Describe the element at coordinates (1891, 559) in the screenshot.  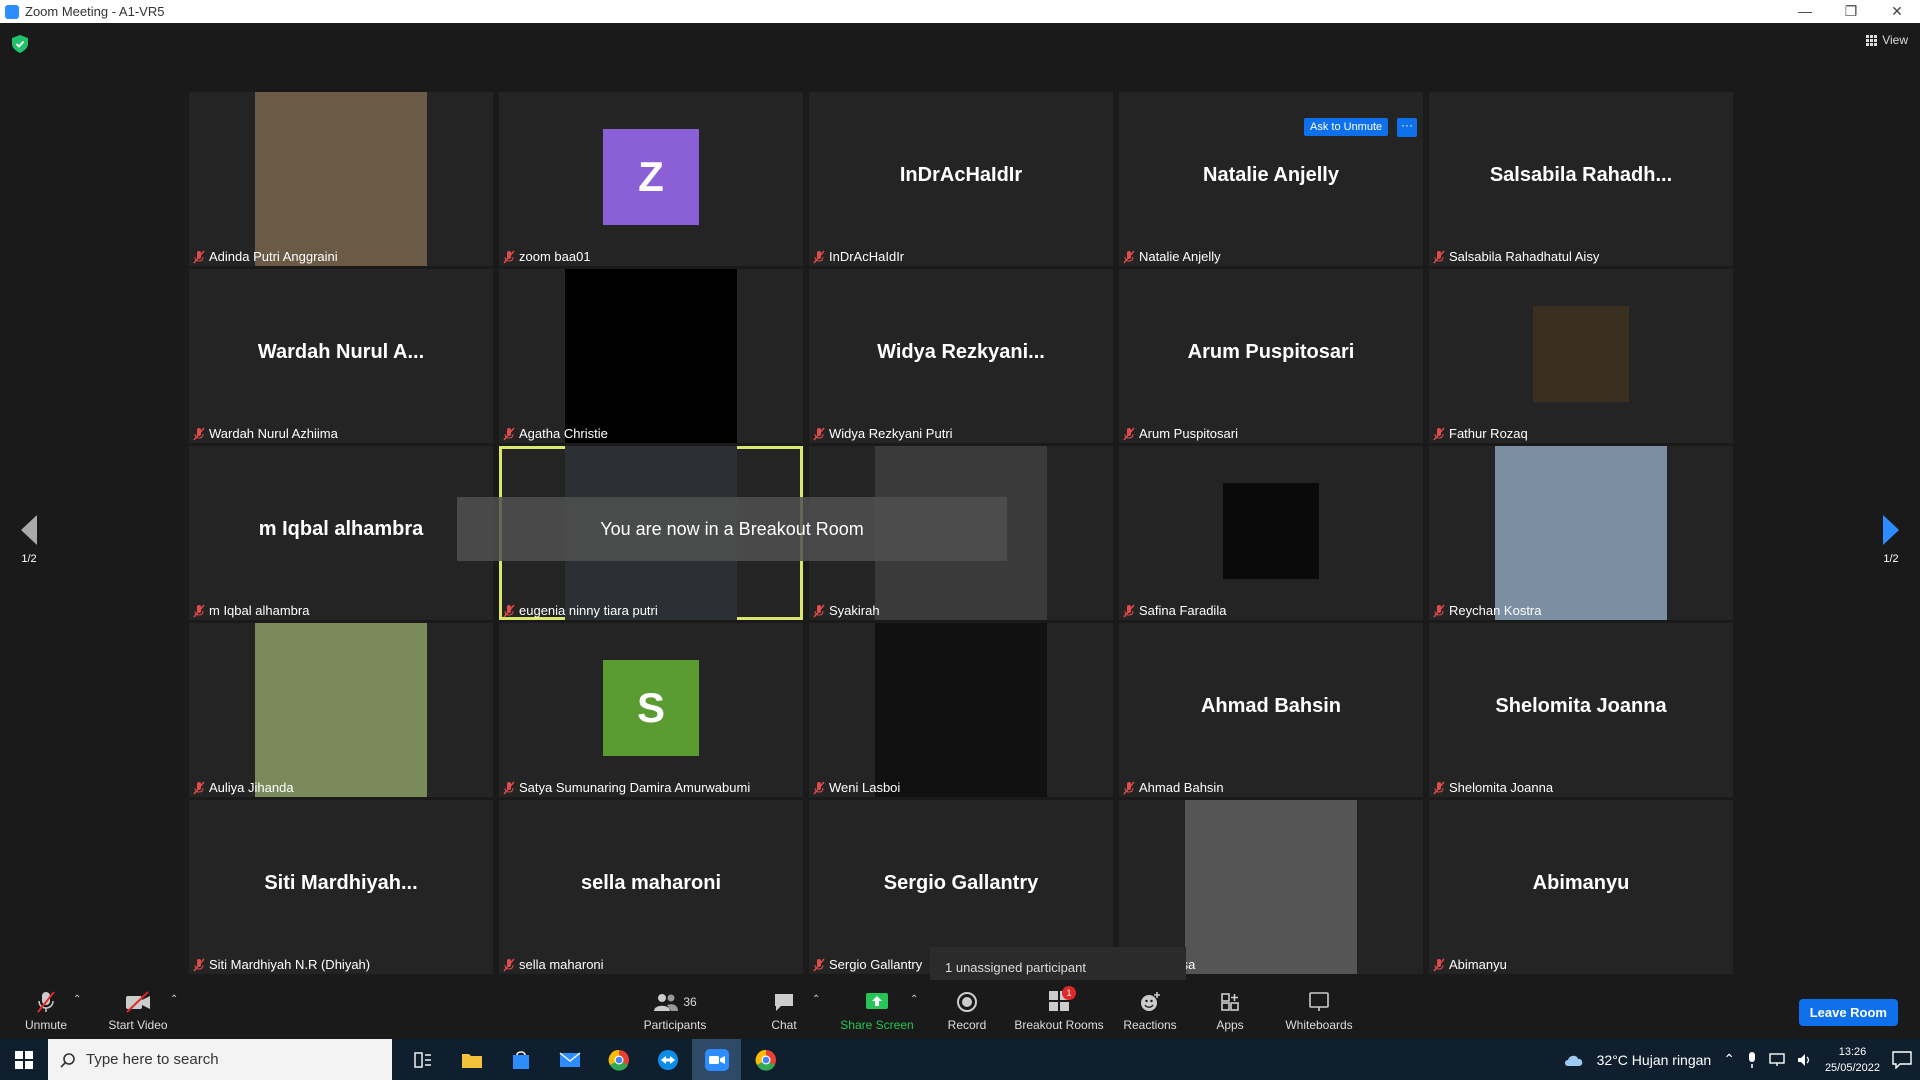
I see `page-indicator-right: 1/2` at that location.